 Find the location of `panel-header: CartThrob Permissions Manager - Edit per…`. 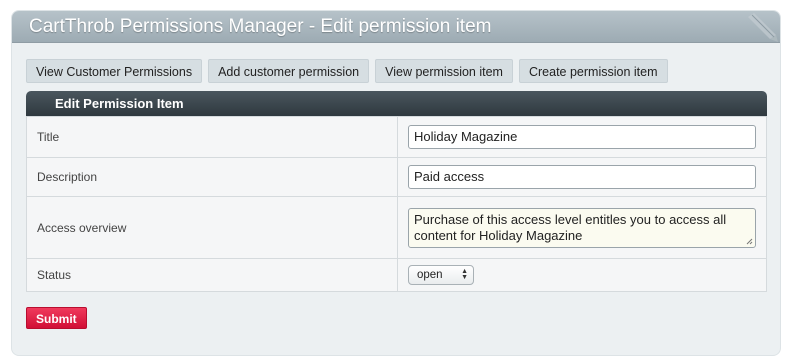

panel-header: CartThrob Permissions Manager - Edit per… is located at coordinates (396, 27).